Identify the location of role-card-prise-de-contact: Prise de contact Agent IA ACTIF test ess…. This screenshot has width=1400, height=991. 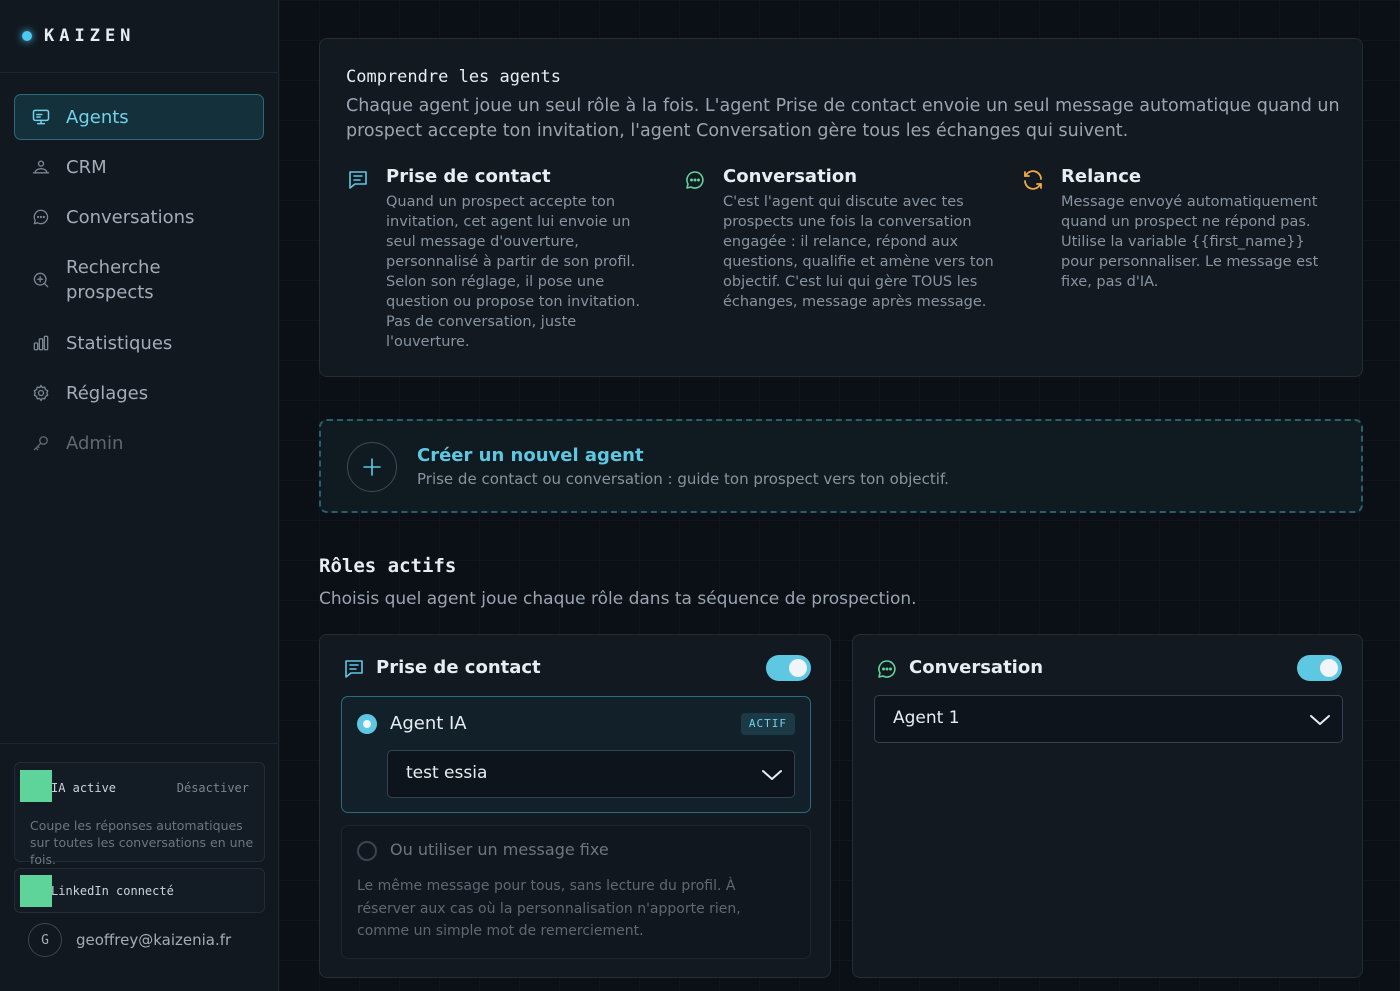
(575, 806).